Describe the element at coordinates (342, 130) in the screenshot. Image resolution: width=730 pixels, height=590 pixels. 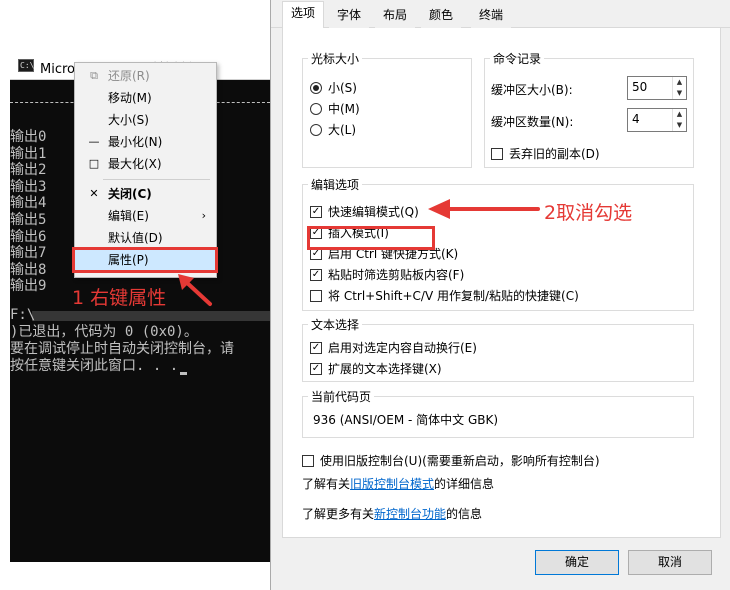
I see `radio-label: 大(L)` at that location.